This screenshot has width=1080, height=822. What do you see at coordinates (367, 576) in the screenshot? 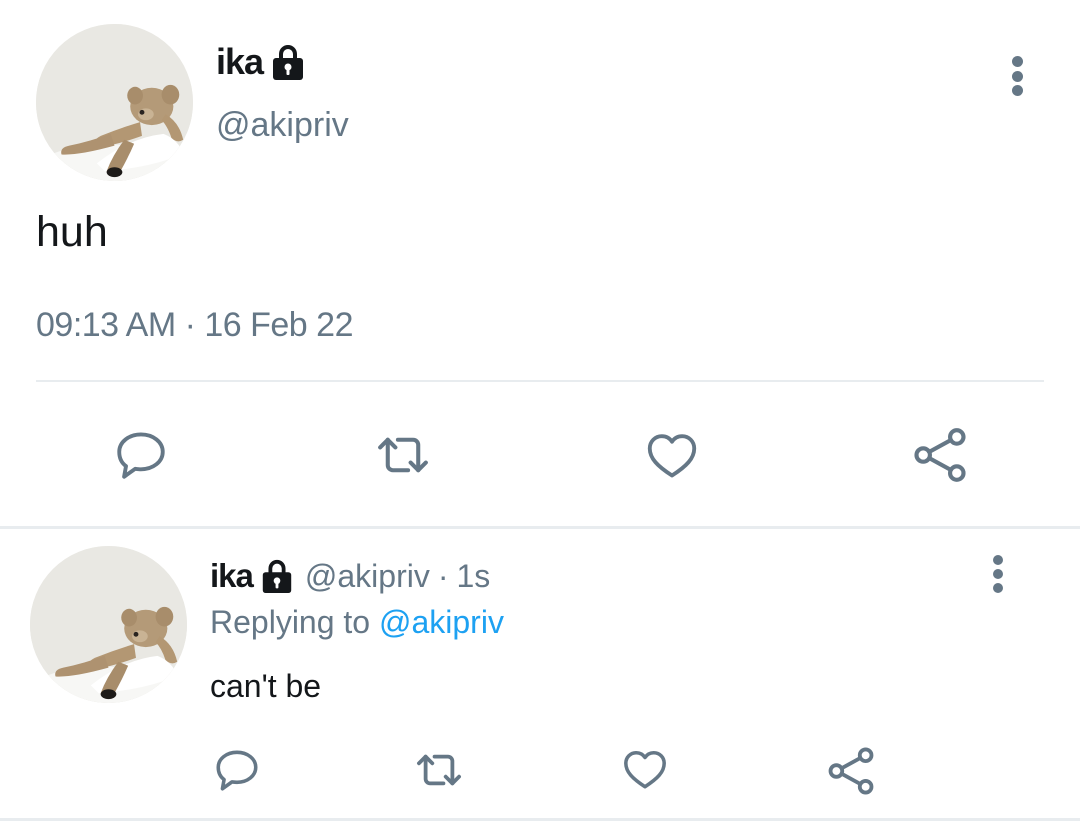
I see `reply-handle: @akipriv` at bounding box center [367, 576].